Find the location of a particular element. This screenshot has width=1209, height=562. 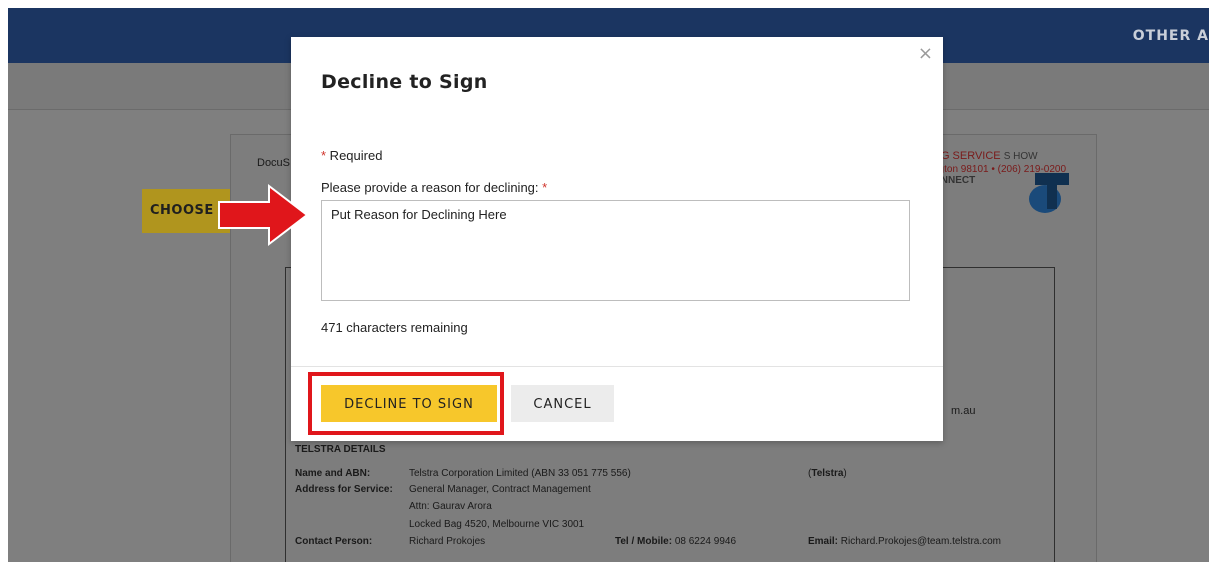

telstra-details-heading: TELSTRA DETAILS is located at coordinates (340, 449).